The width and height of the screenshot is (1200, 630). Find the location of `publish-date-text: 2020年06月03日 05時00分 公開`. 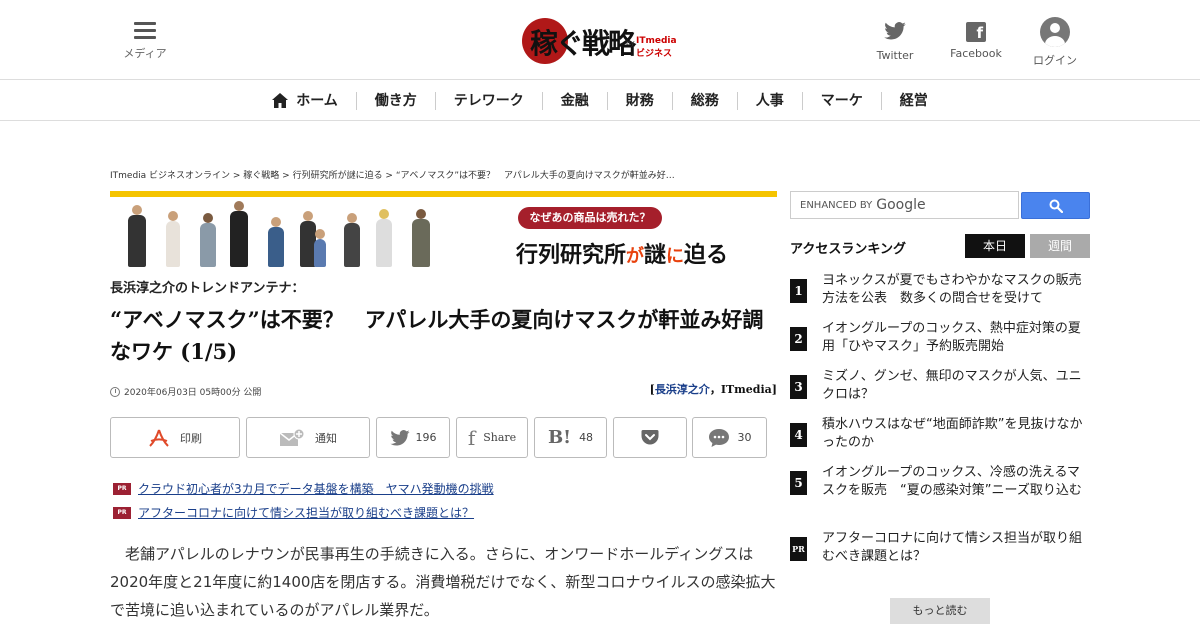

publish-date-text: 2020年06月03日 05時00分 公開 is located at coordinates (193, 393).